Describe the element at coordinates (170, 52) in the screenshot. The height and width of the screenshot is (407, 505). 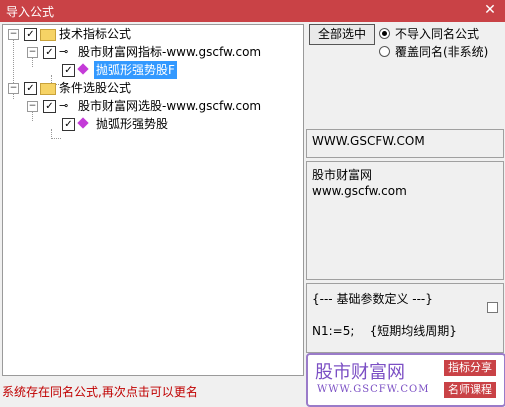
I see `tree-node-label: 股市财富网指标-www.gscfw.com` at that location.